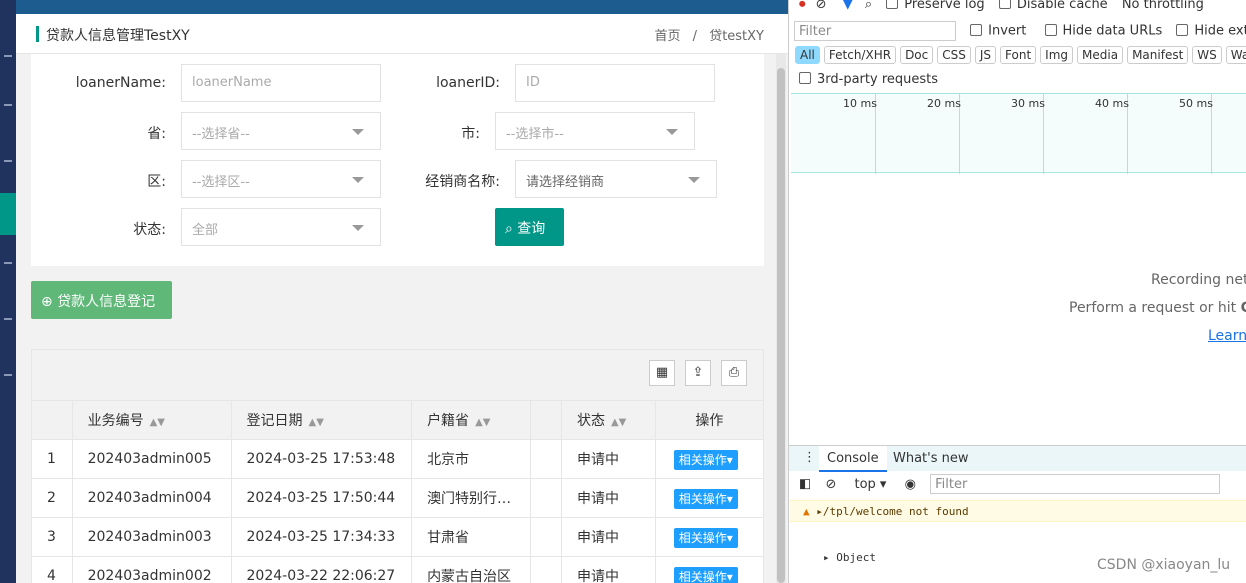  Describe the element at coordinates (149, 230) in the screenshot. I see `status-label: 状态:` at that location.